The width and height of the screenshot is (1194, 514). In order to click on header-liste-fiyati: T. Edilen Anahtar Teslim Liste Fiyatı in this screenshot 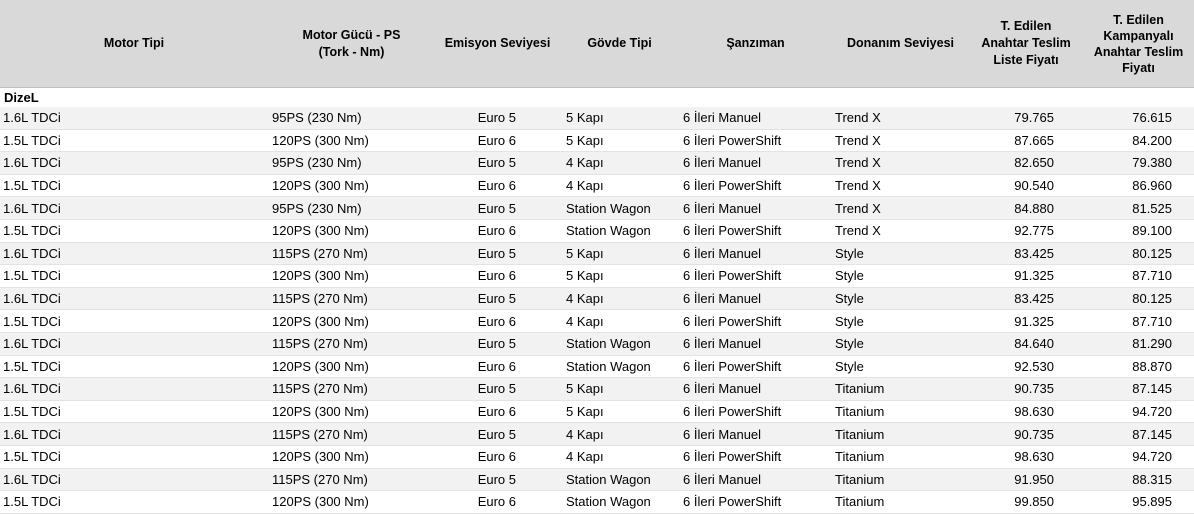, I will do `click(1026, 44)`.